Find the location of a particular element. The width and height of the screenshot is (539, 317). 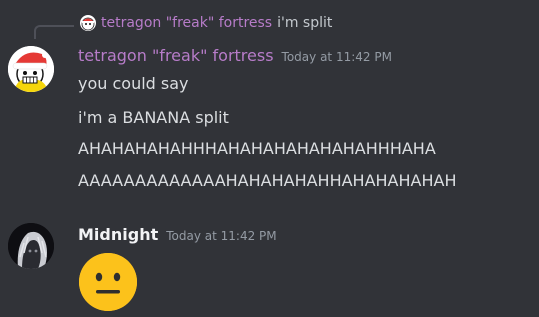

message-header-midnight: Midnight Today at 11:42 PM is located at coordinates (177, 234).